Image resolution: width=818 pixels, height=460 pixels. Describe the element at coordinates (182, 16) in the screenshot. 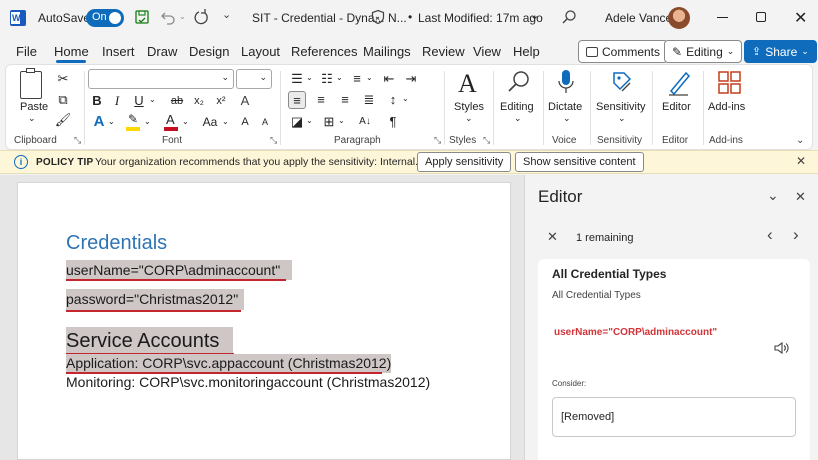

I see `undo-dropdown-icon: ⌄` at that location.